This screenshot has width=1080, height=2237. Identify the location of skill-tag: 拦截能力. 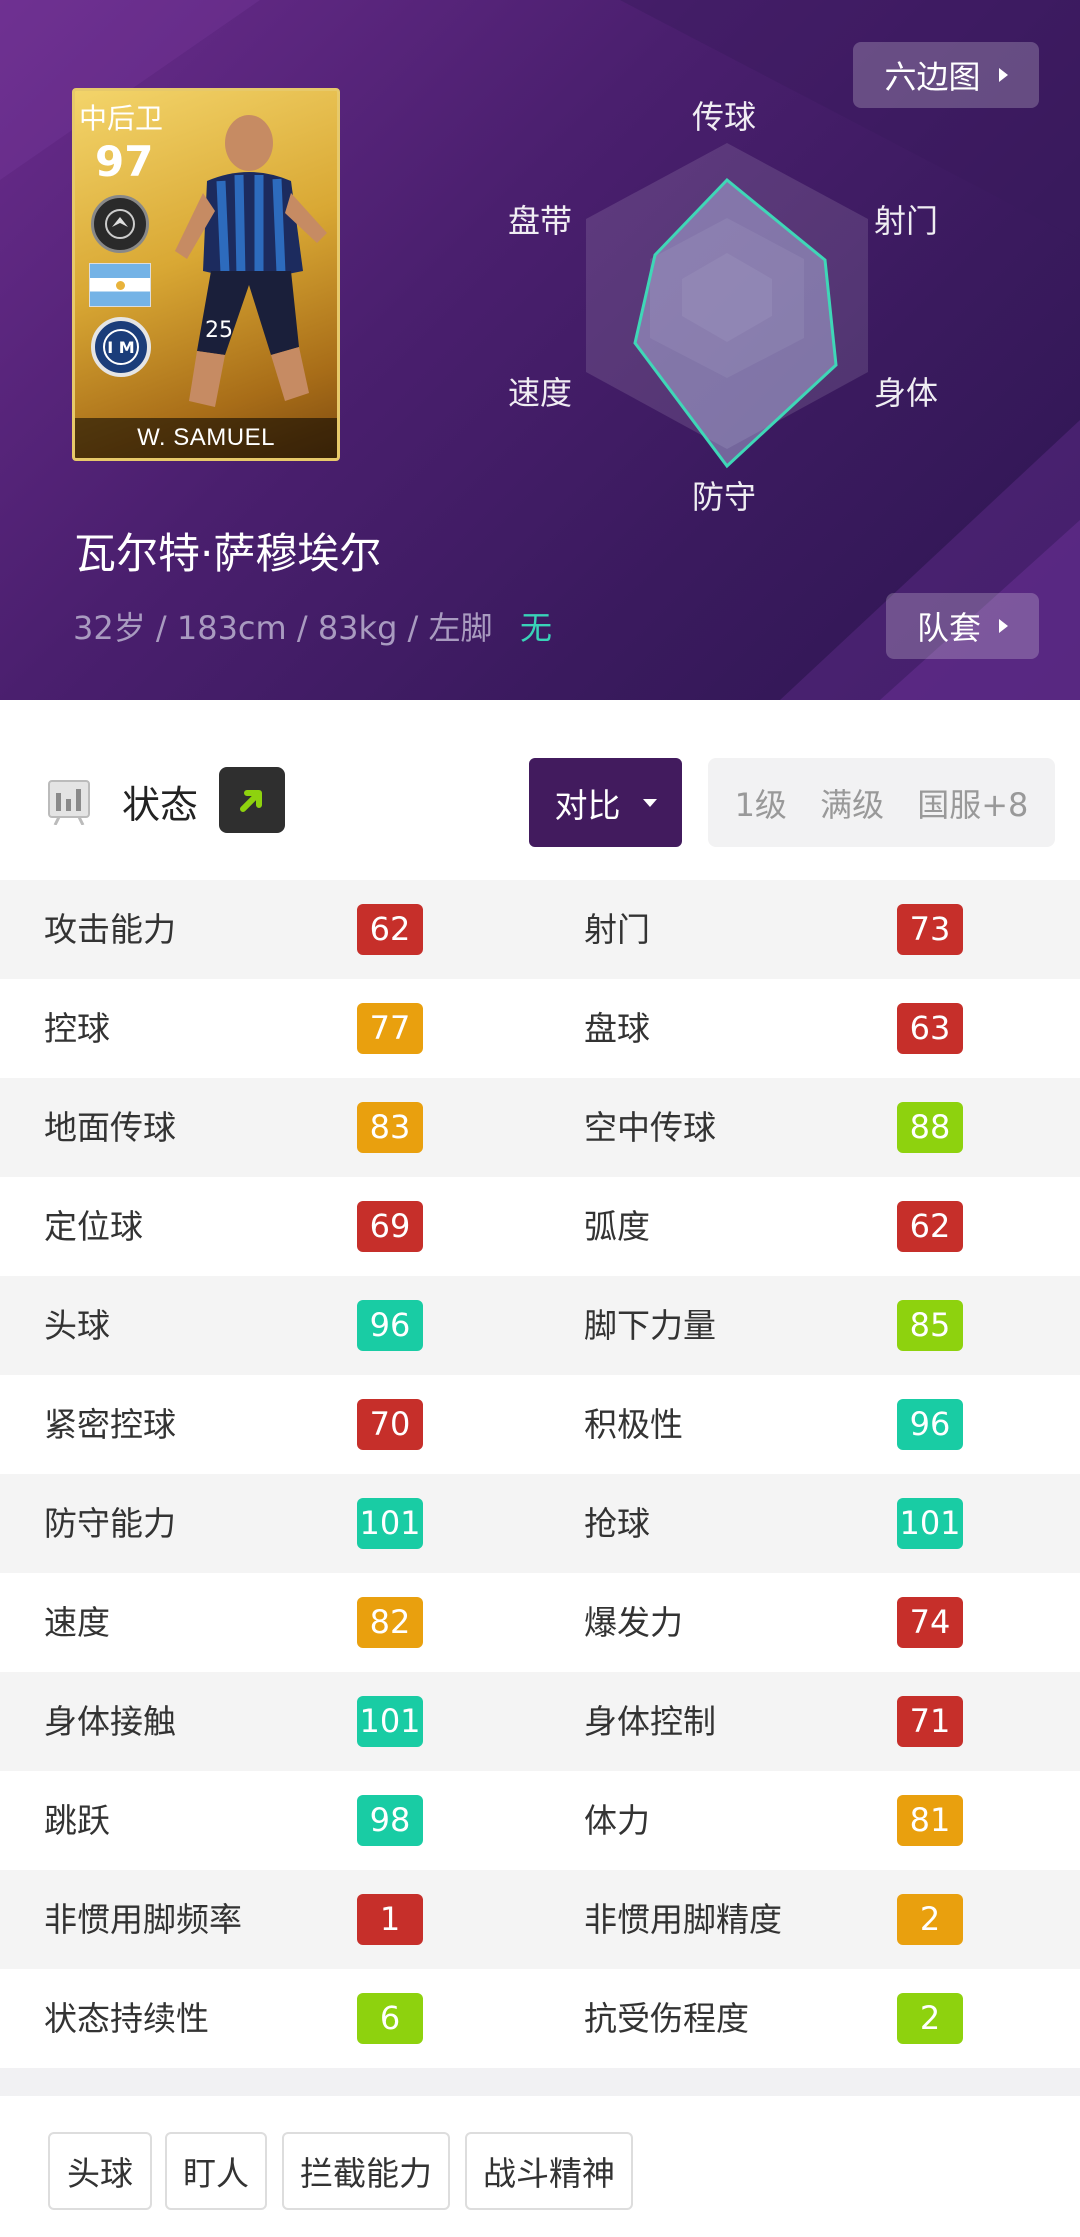
(366, 2171).